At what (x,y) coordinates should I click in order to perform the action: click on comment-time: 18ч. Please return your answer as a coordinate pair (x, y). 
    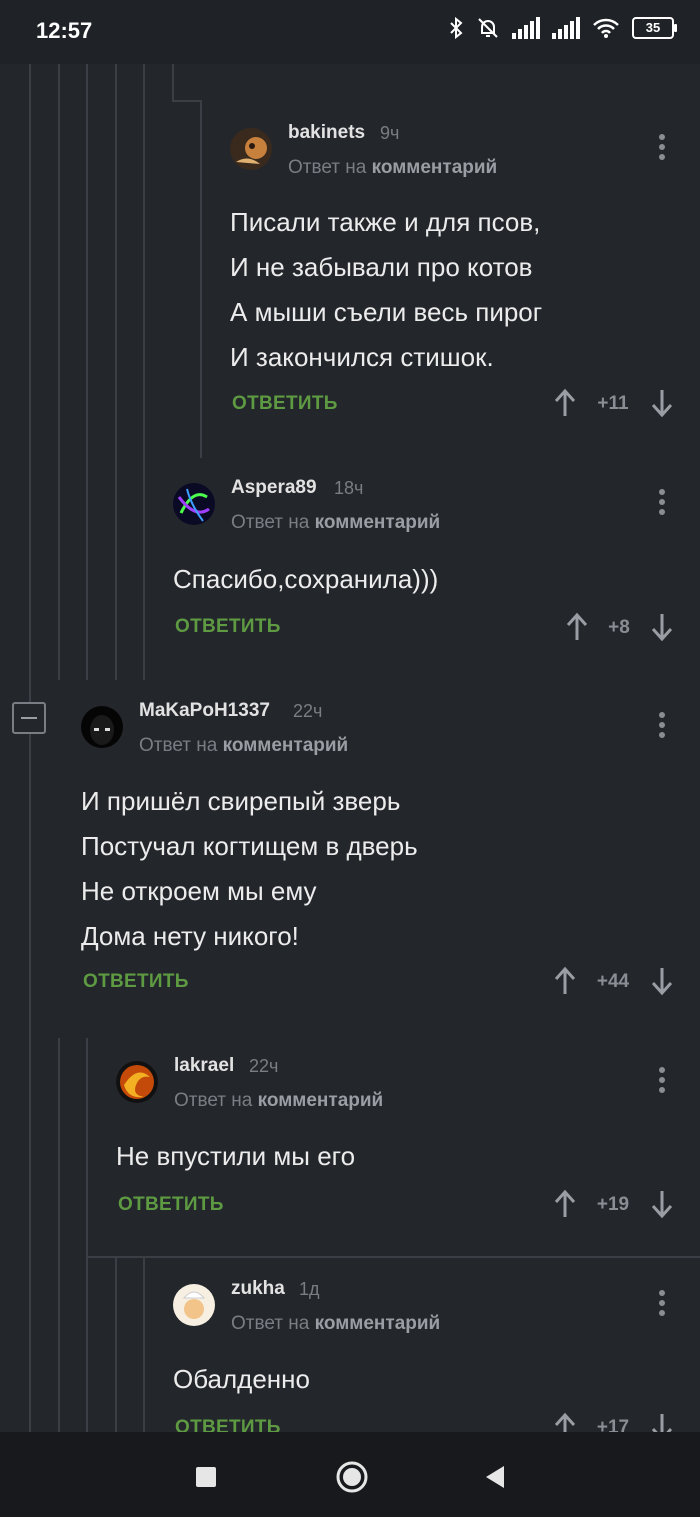
    Looking at the image, I should click on (349, 488).